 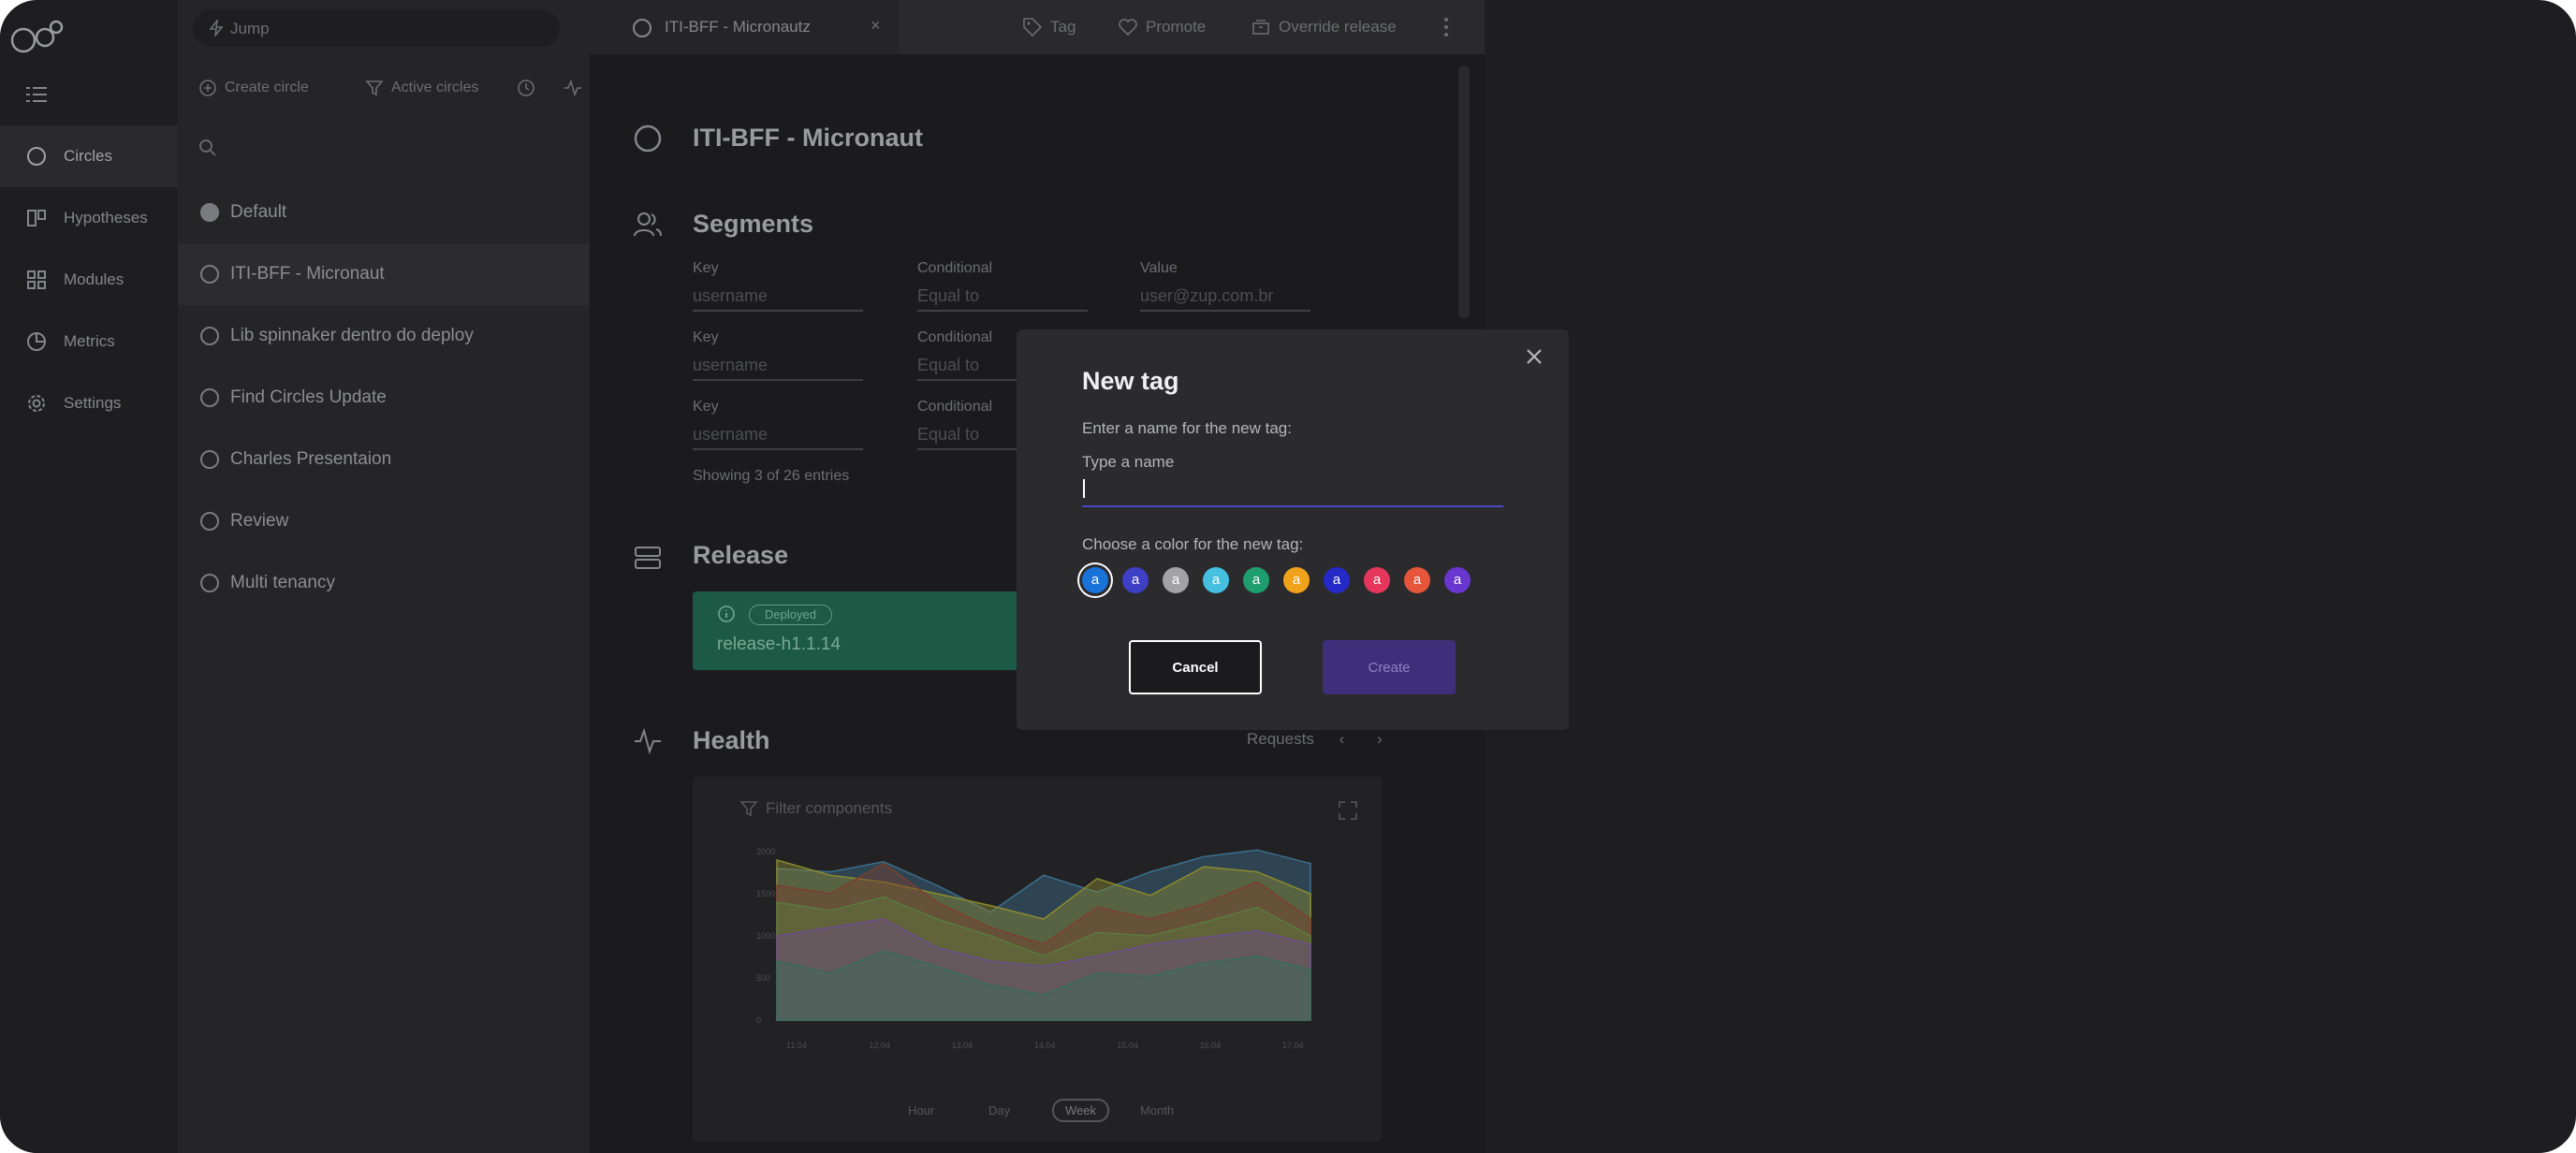 I want to click on circle-item-charles-presentaion: Charles Presentaion, so click(x=384, y=459).